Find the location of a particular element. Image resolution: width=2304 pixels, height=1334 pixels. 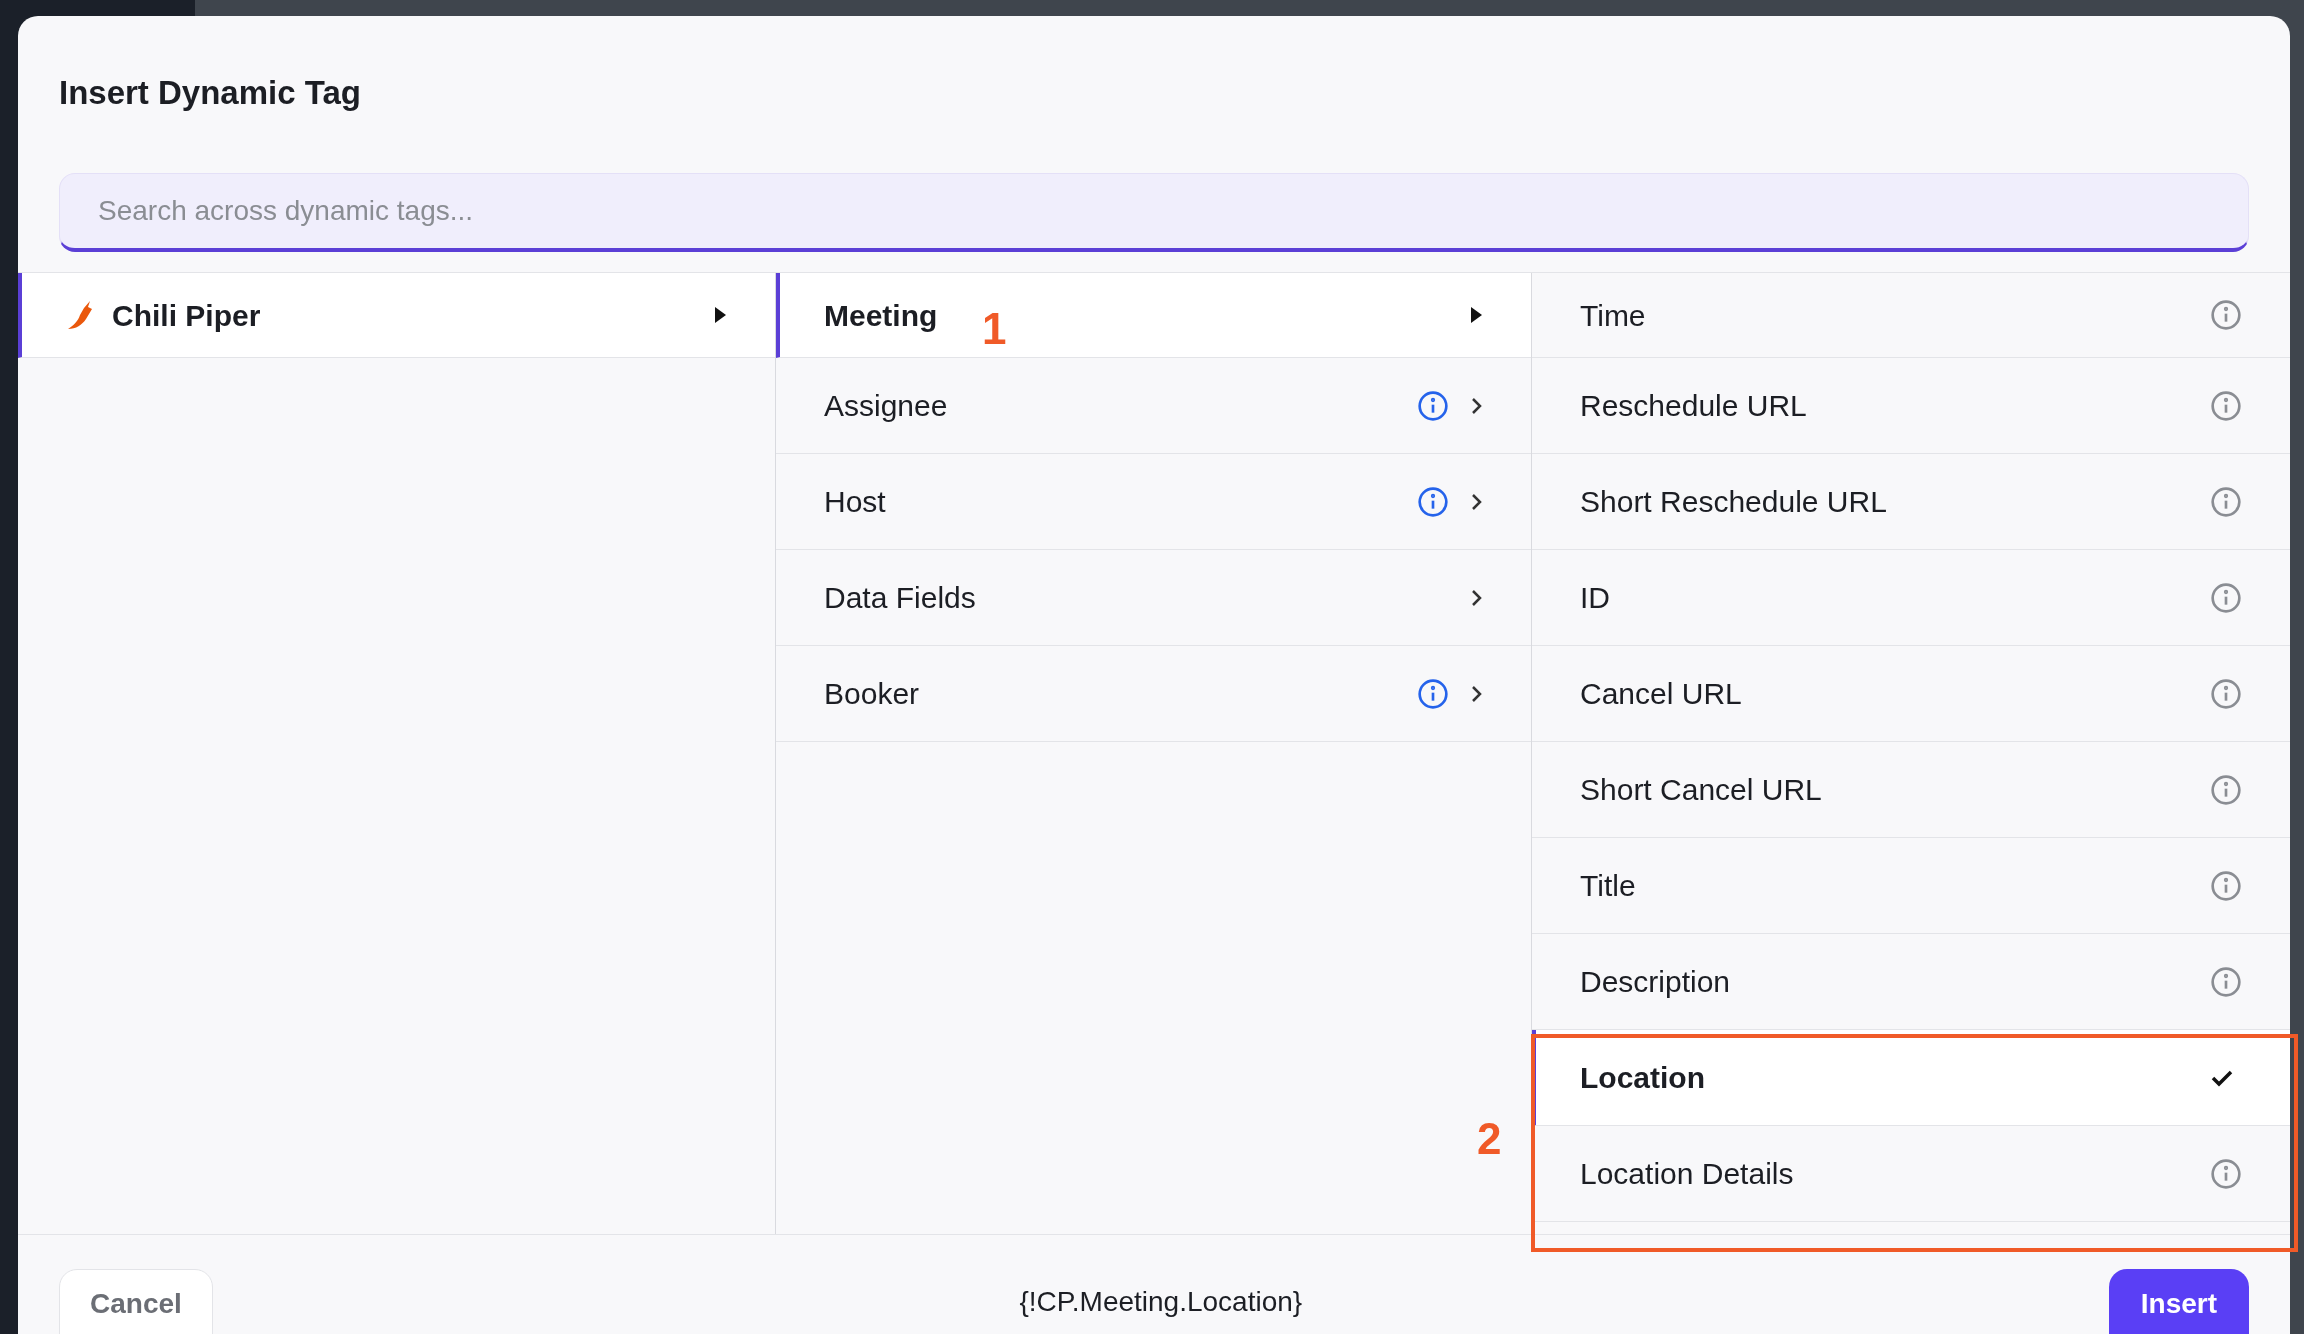

tag-list-item: Cancel URL is located at coordinates (1911, 694).